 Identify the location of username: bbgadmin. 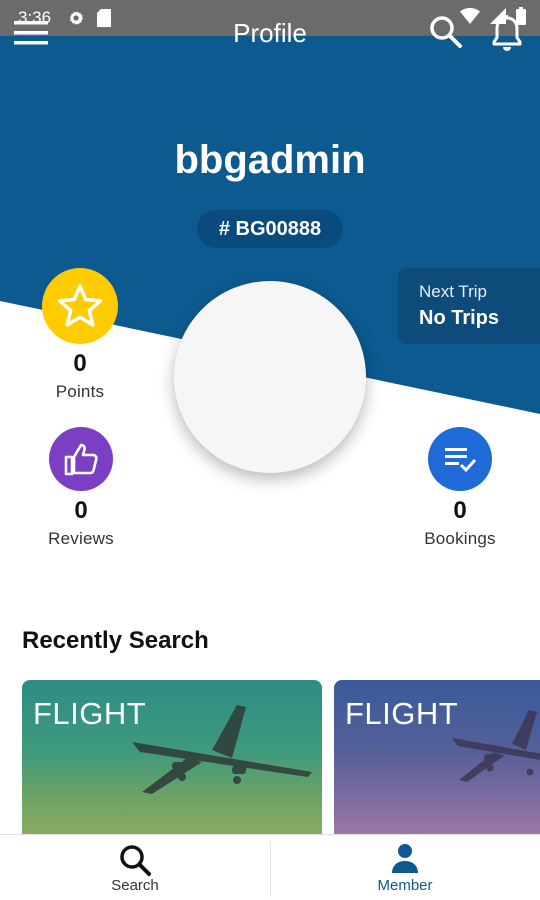
(270, 160).